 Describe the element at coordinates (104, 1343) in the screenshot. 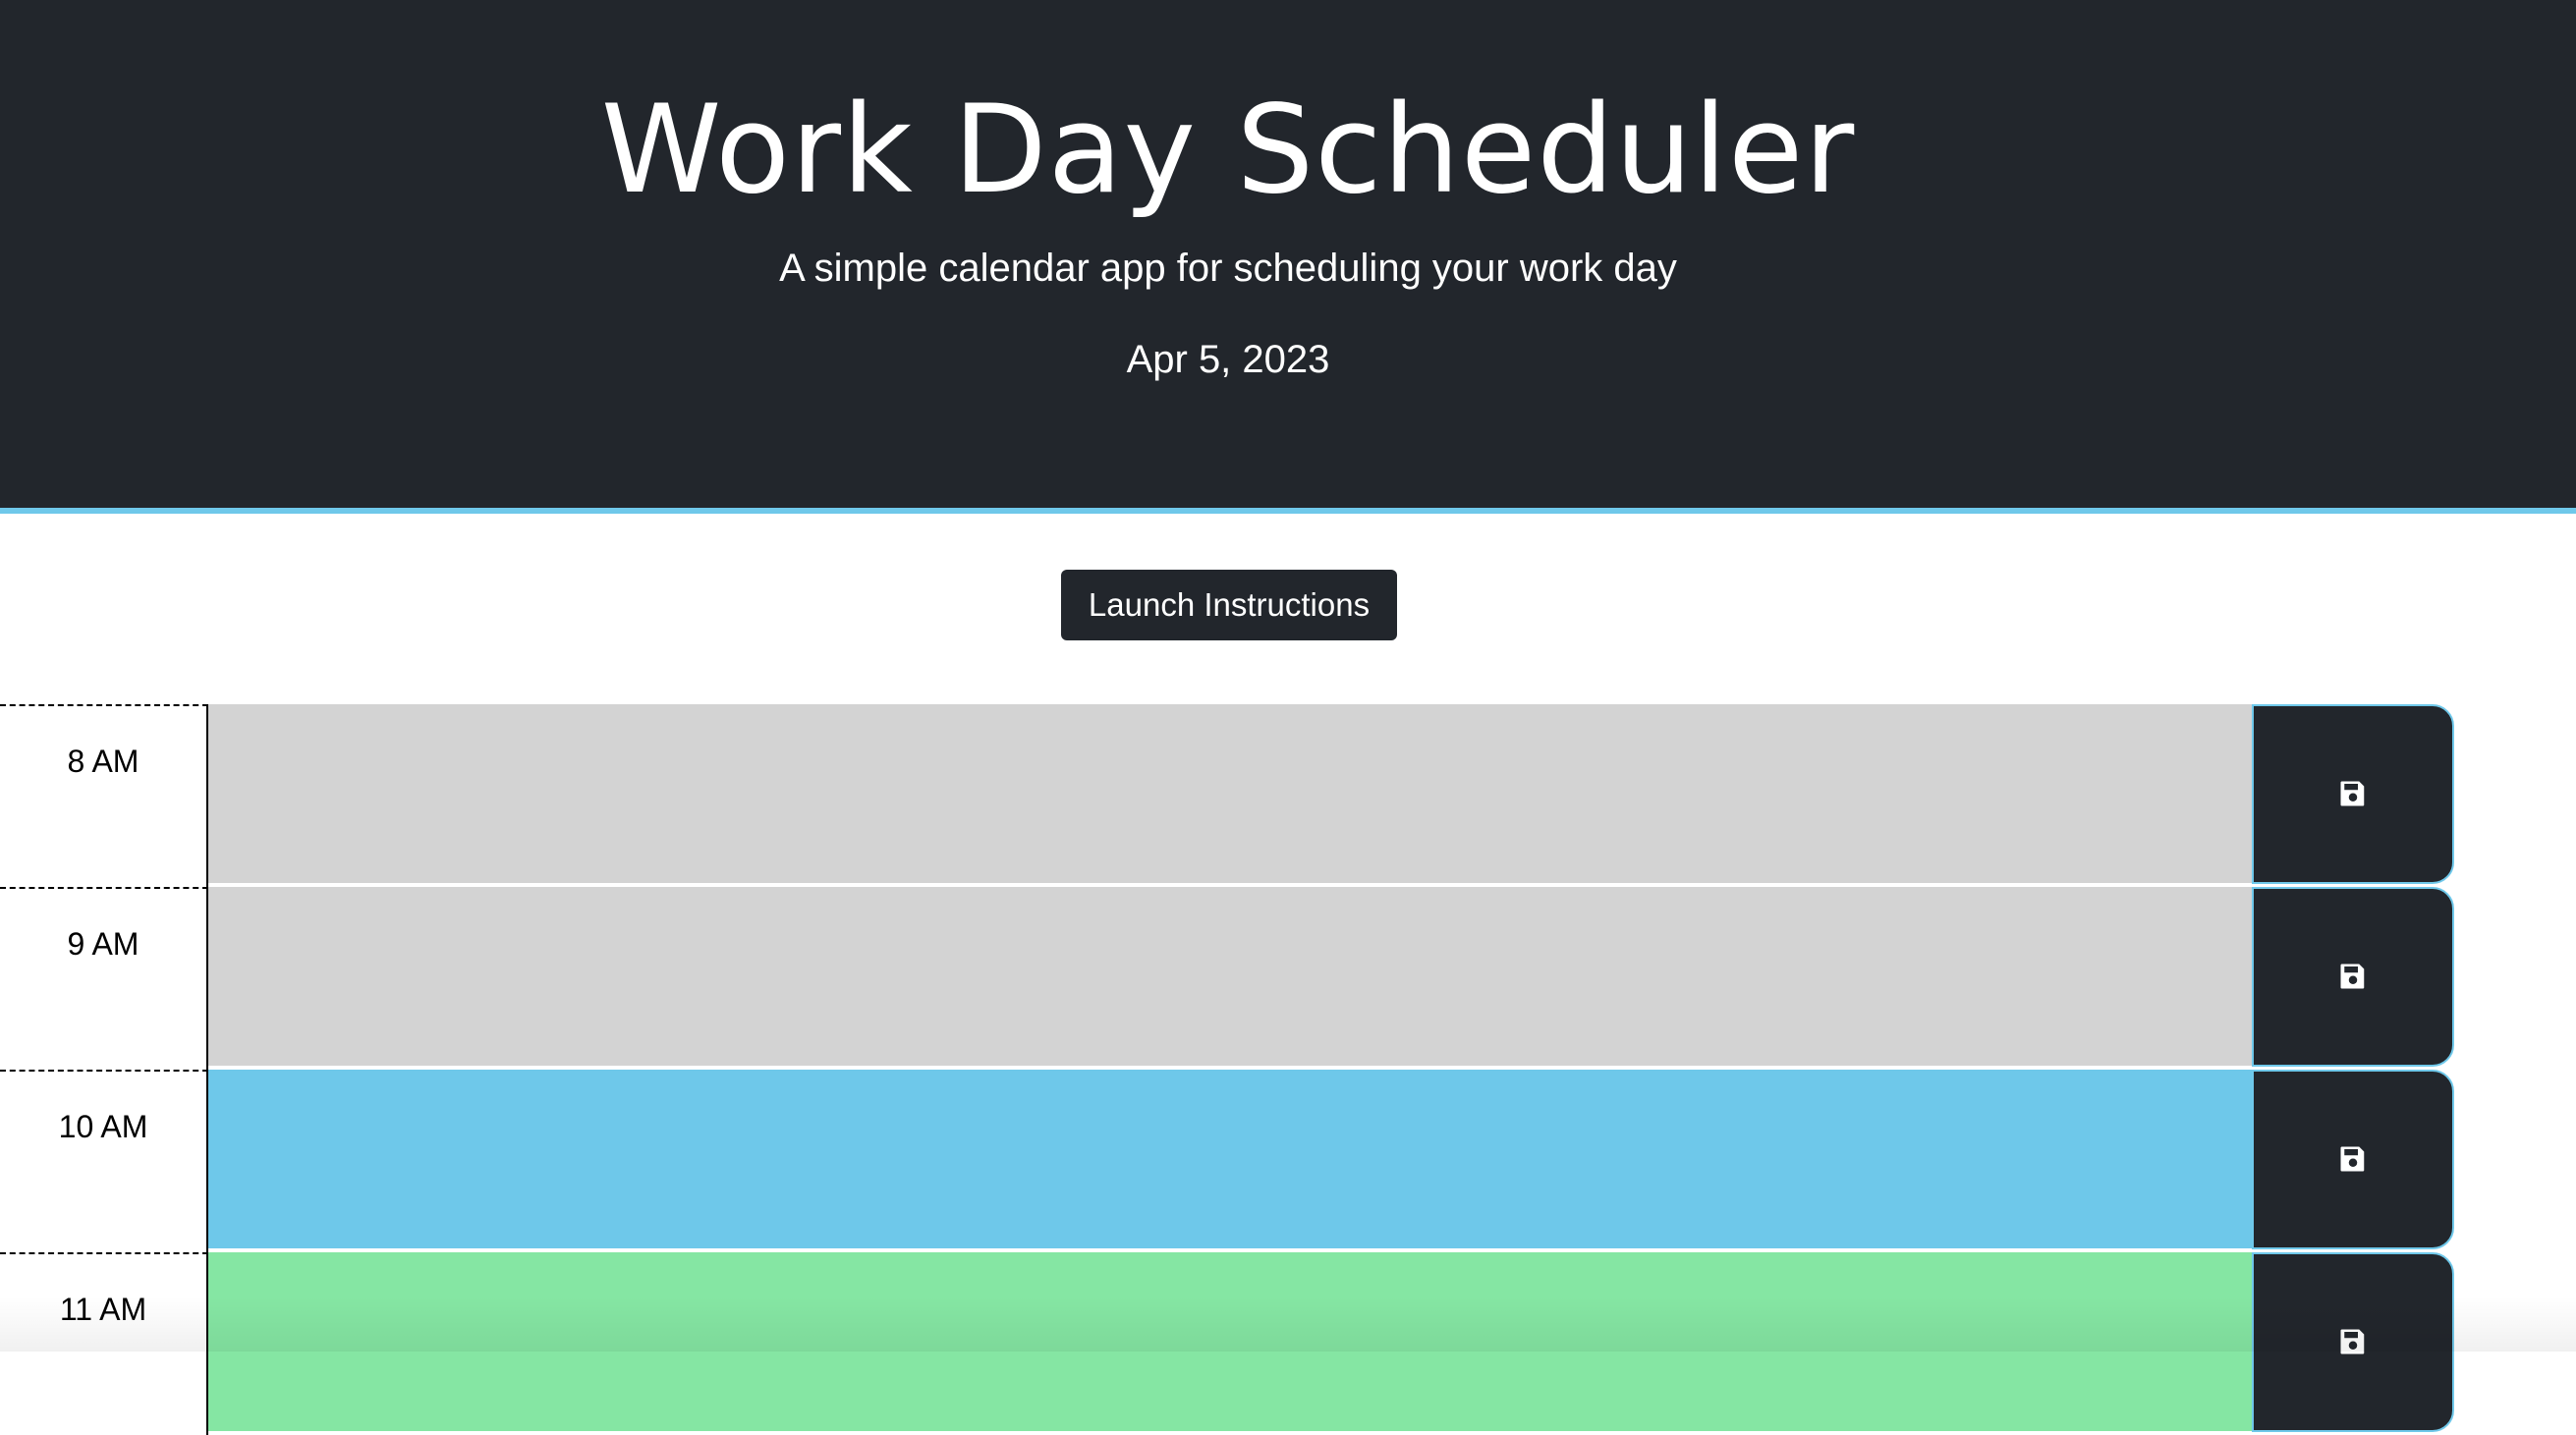

I see `hour-label: 11 AM` at that location.